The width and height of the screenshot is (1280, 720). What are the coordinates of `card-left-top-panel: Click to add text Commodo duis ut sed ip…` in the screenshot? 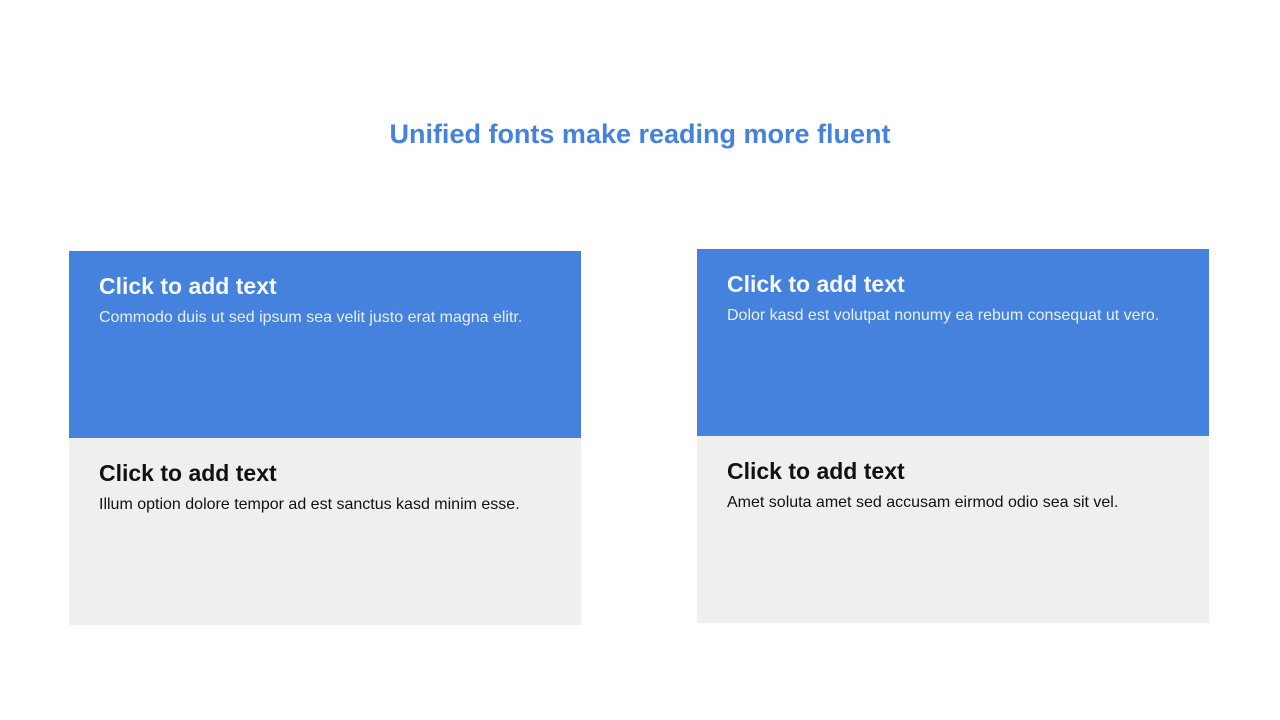 It's located at (325, 344).